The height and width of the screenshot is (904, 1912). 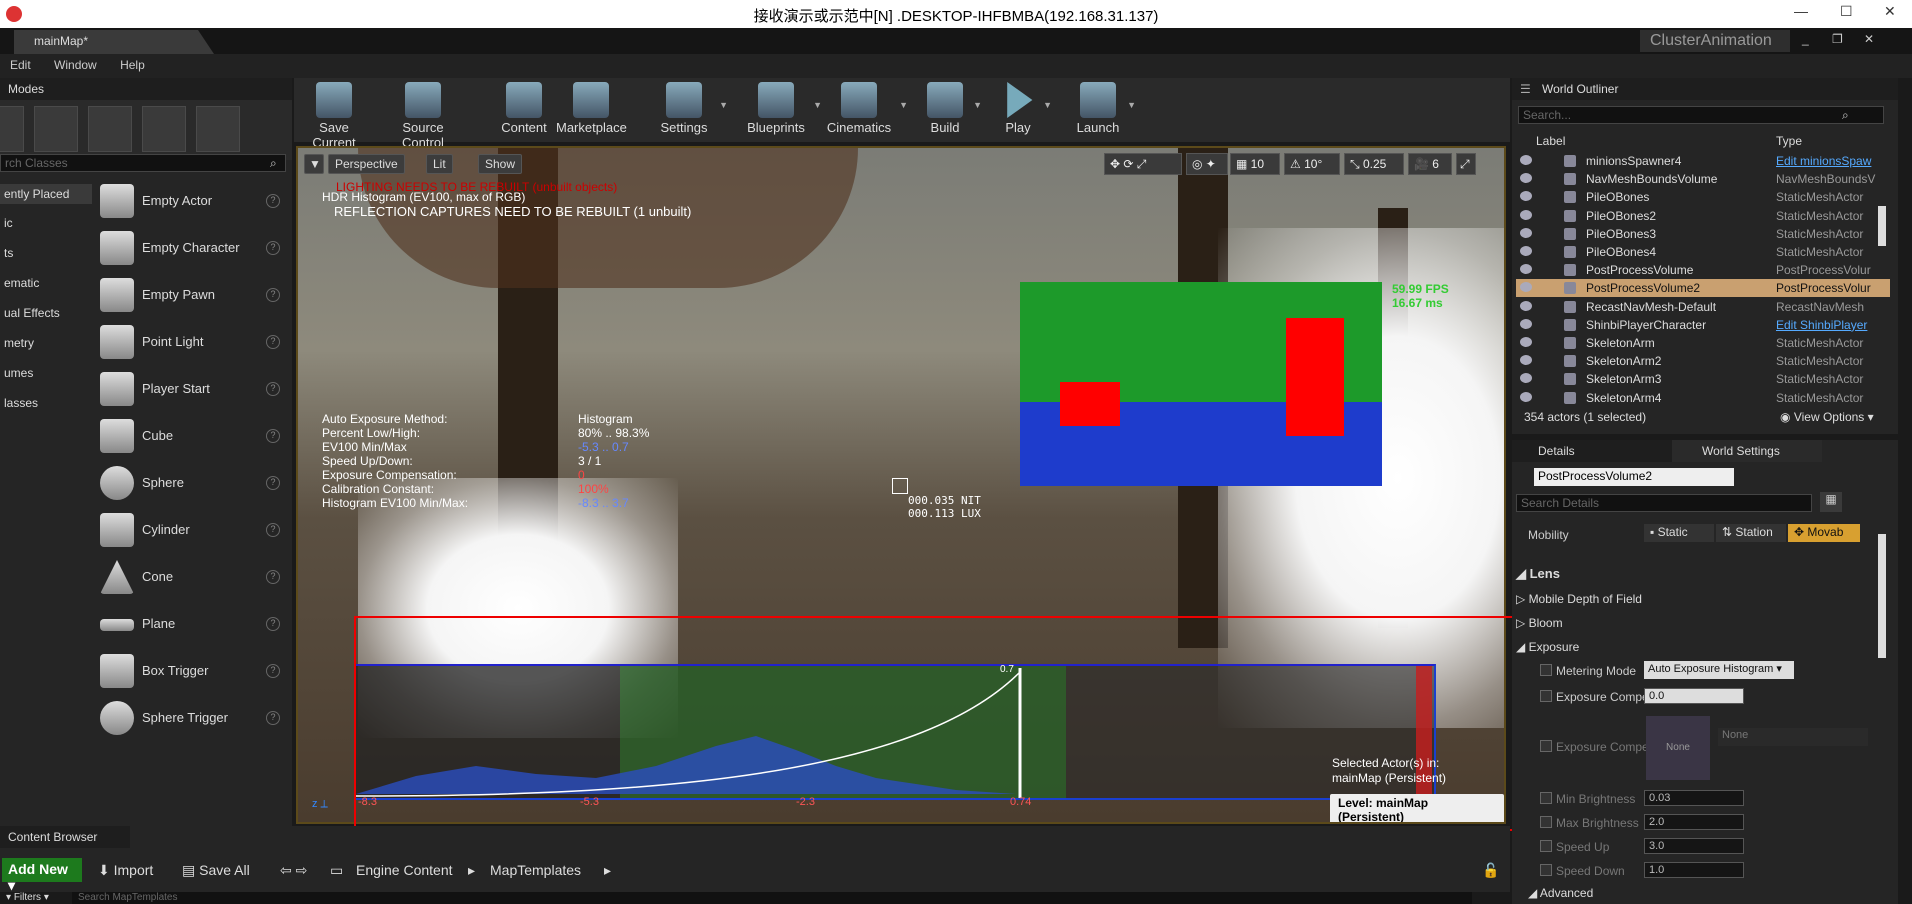 What do you see at coordinates (46, 253) in the screenshot?
I see `category-lights: ts` at bounding box center [46, 253].